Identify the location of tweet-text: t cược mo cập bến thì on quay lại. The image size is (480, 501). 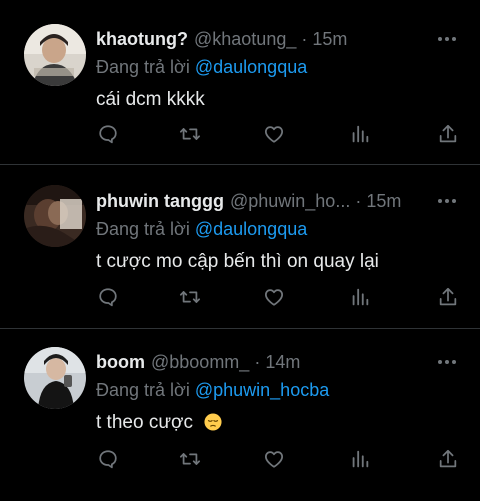
(281, 262).